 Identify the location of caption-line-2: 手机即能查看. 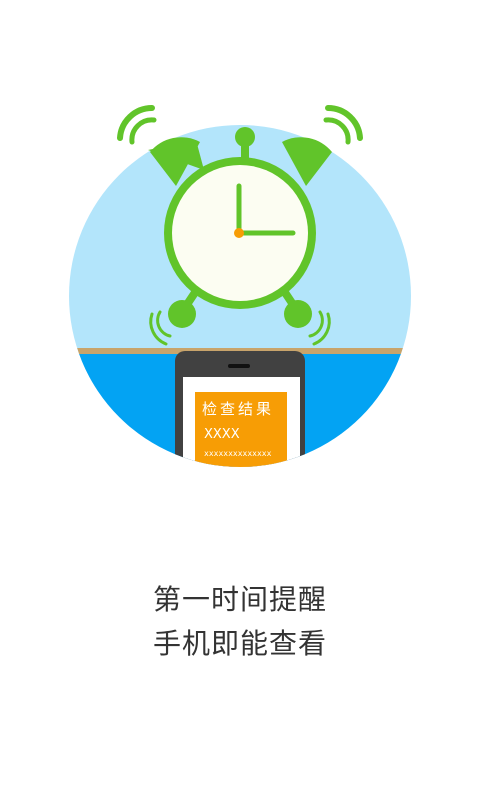
(239, 643).